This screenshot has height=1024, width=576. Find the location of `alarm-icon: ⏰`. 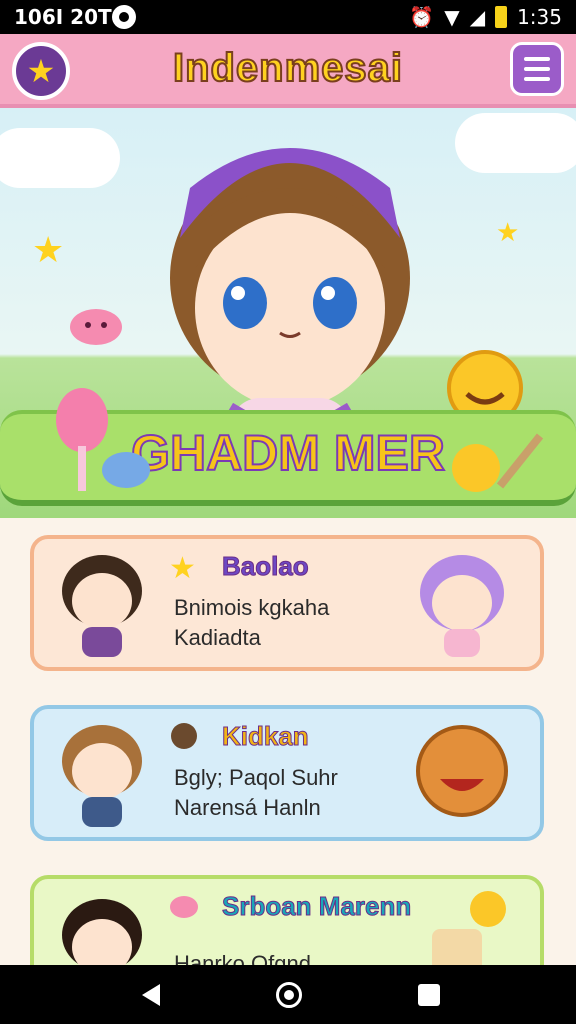

alarm-icon: ⏰ is located at coordinates (422, 17).